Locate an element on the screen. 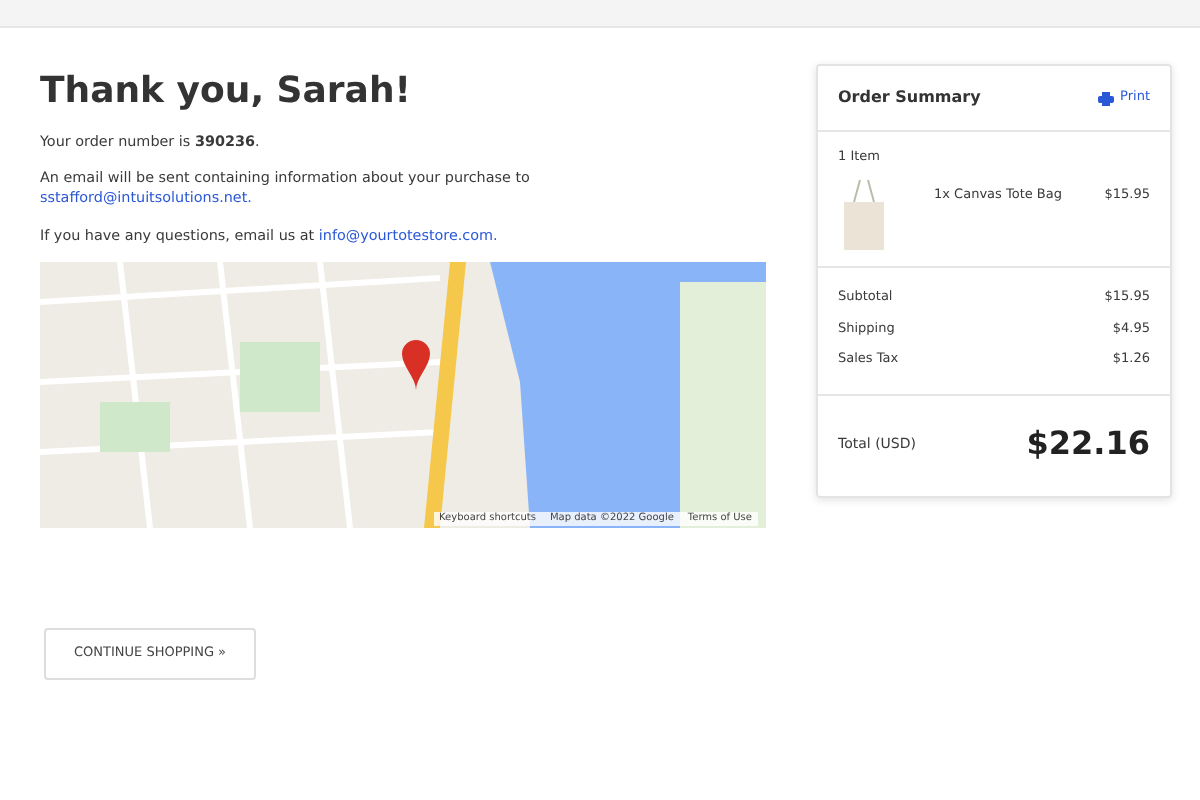 Image resolution: width=1200 pixels, height=800 pixels. printer-icon is located at coordinates (1106, 98).